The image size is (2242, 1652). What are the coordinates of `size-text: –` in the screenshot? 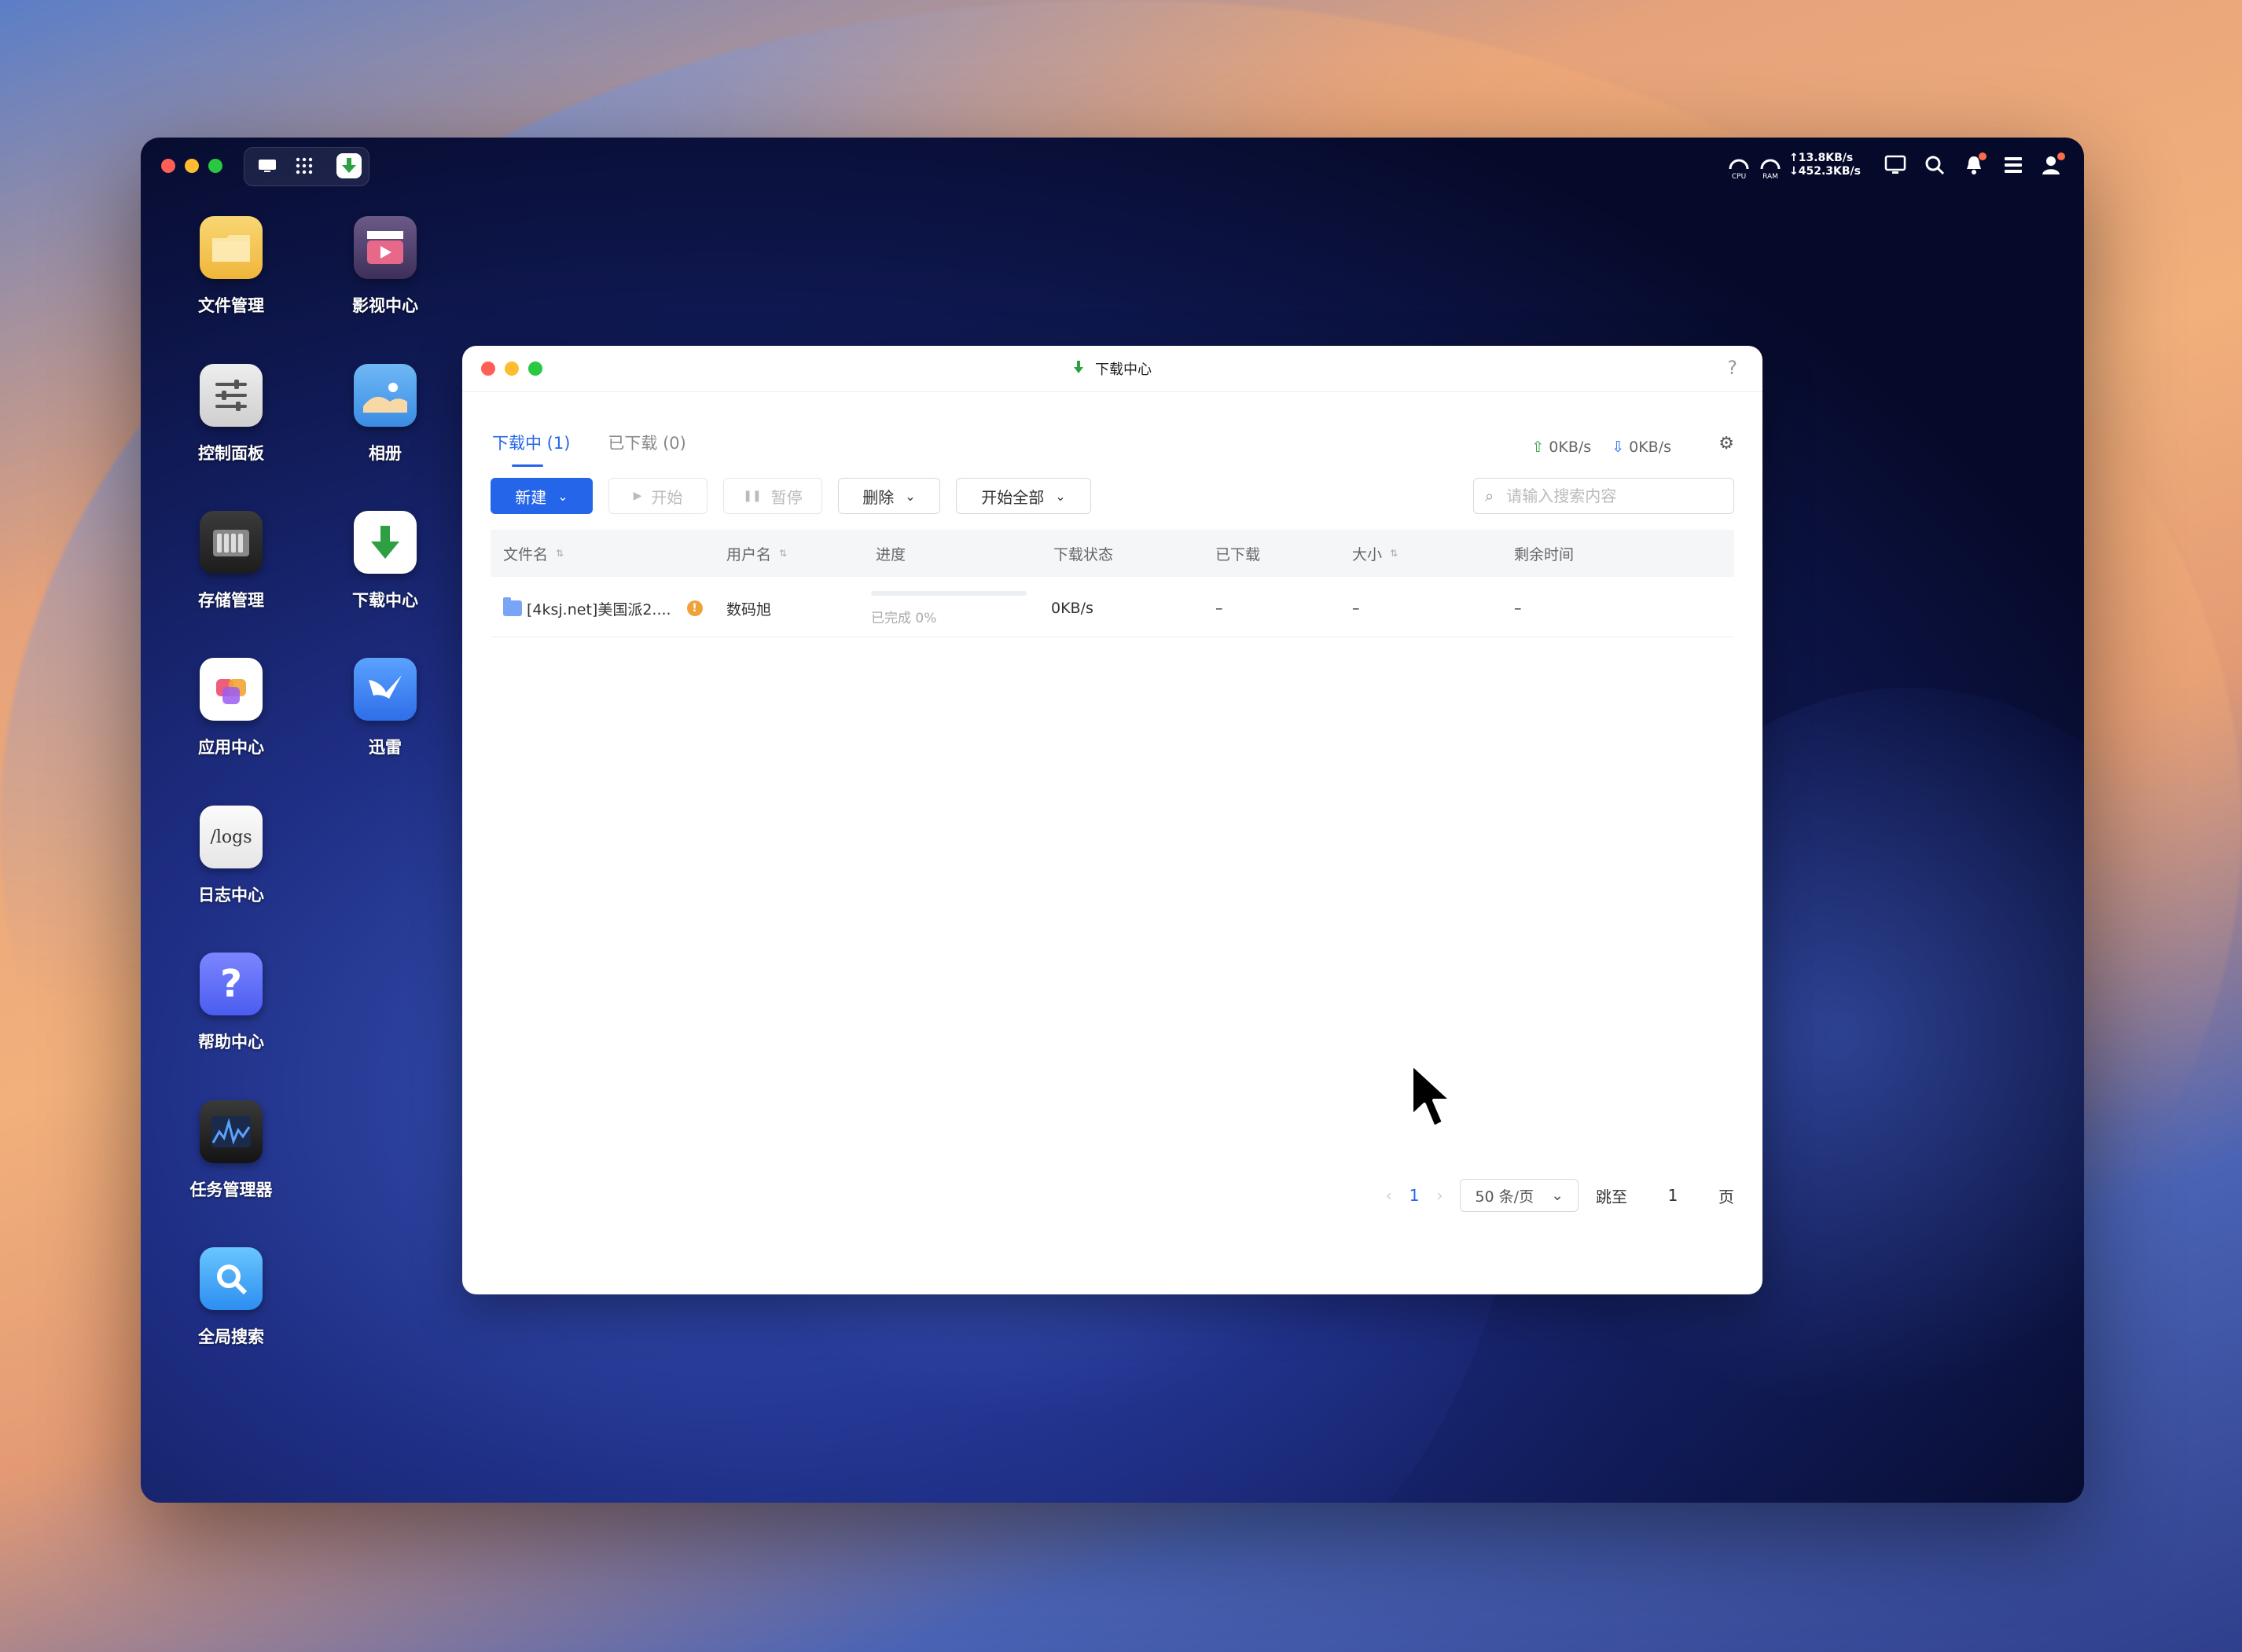 It's located at (1356, 608).